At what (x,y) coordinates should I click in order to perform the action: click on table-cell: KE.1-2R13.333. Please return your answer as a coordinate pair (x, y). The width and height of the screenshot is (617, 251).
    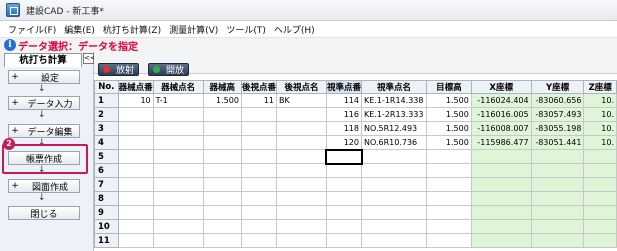
    Looking at the image, I should click on (394, 114).